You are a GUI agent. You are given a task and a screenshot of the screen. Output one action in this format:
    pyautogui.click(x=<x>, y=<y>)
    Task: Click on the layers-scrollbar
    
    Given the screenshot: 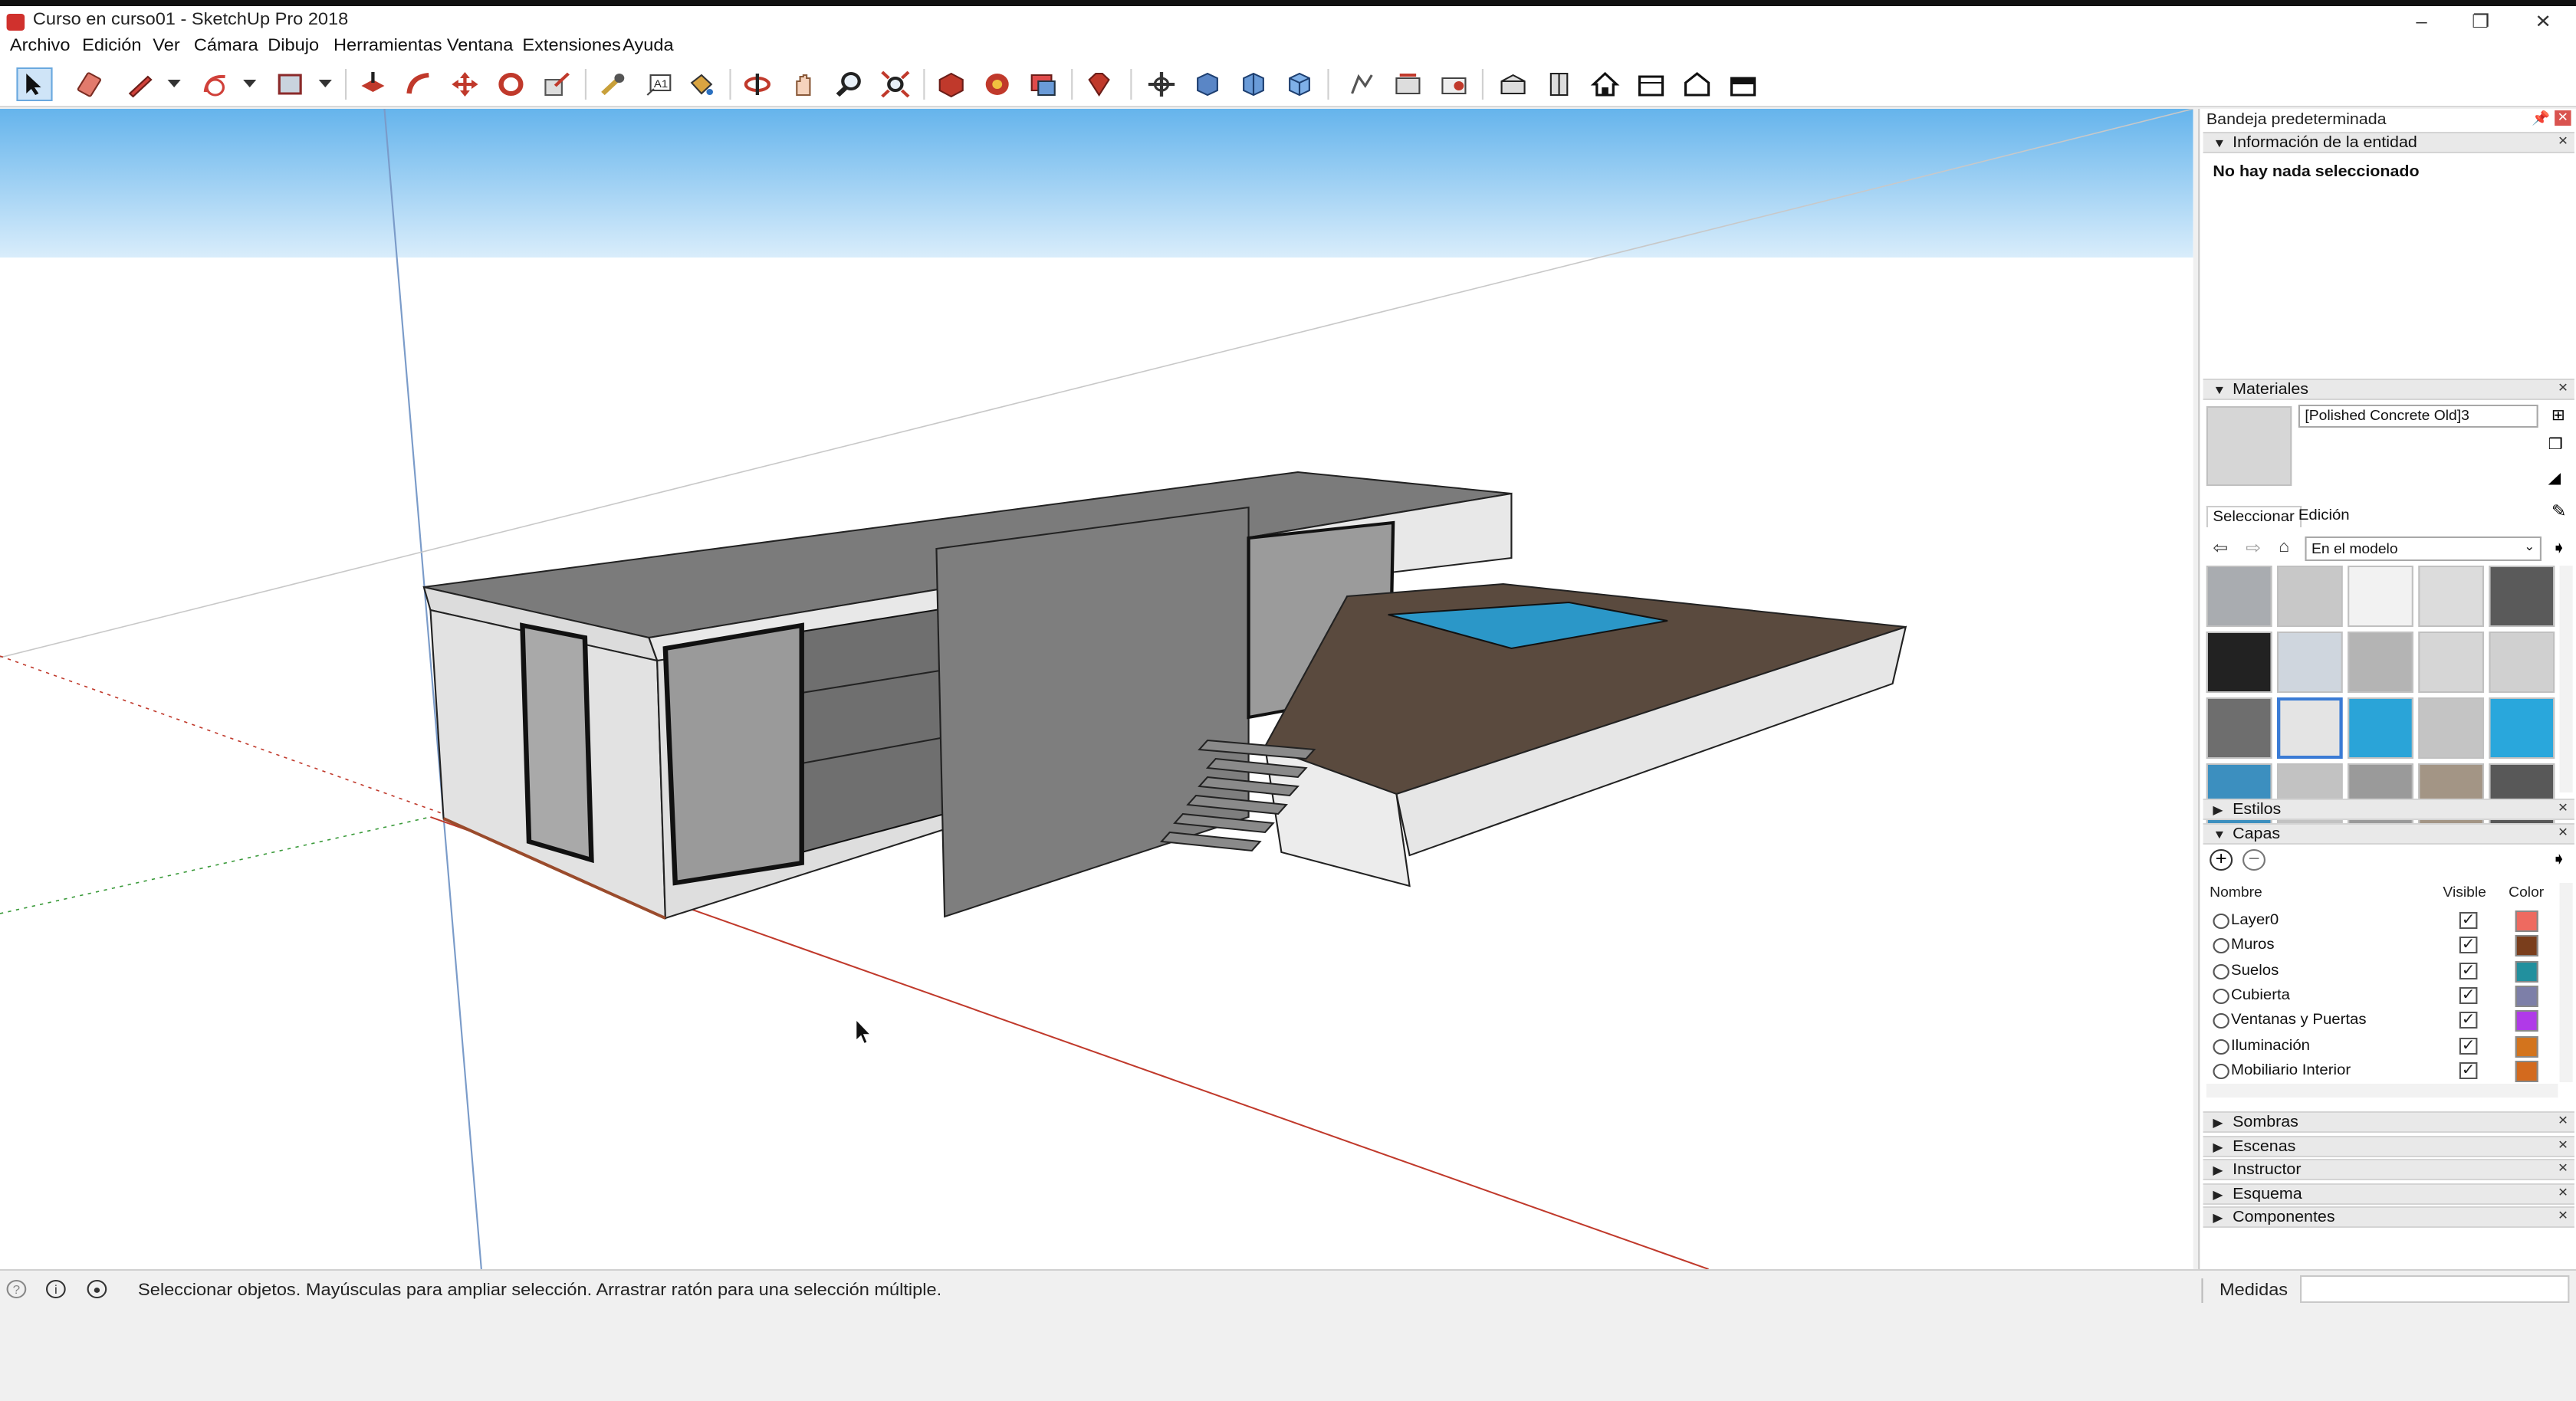 What is the action you would take?
    pyautogui.click(x=2566, y=982)
    